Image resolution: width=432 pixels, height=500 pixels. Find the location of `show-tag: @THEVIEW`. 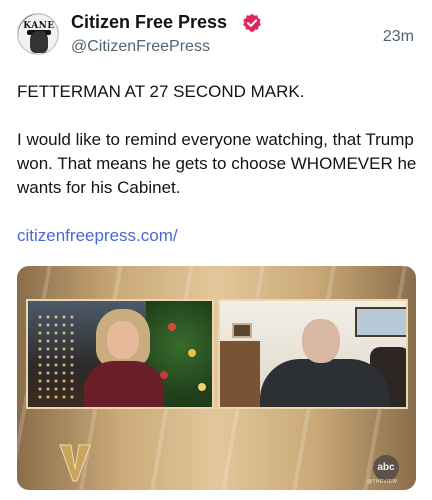

show-tag: @THEVIEW is located at coordinates (382, 482).